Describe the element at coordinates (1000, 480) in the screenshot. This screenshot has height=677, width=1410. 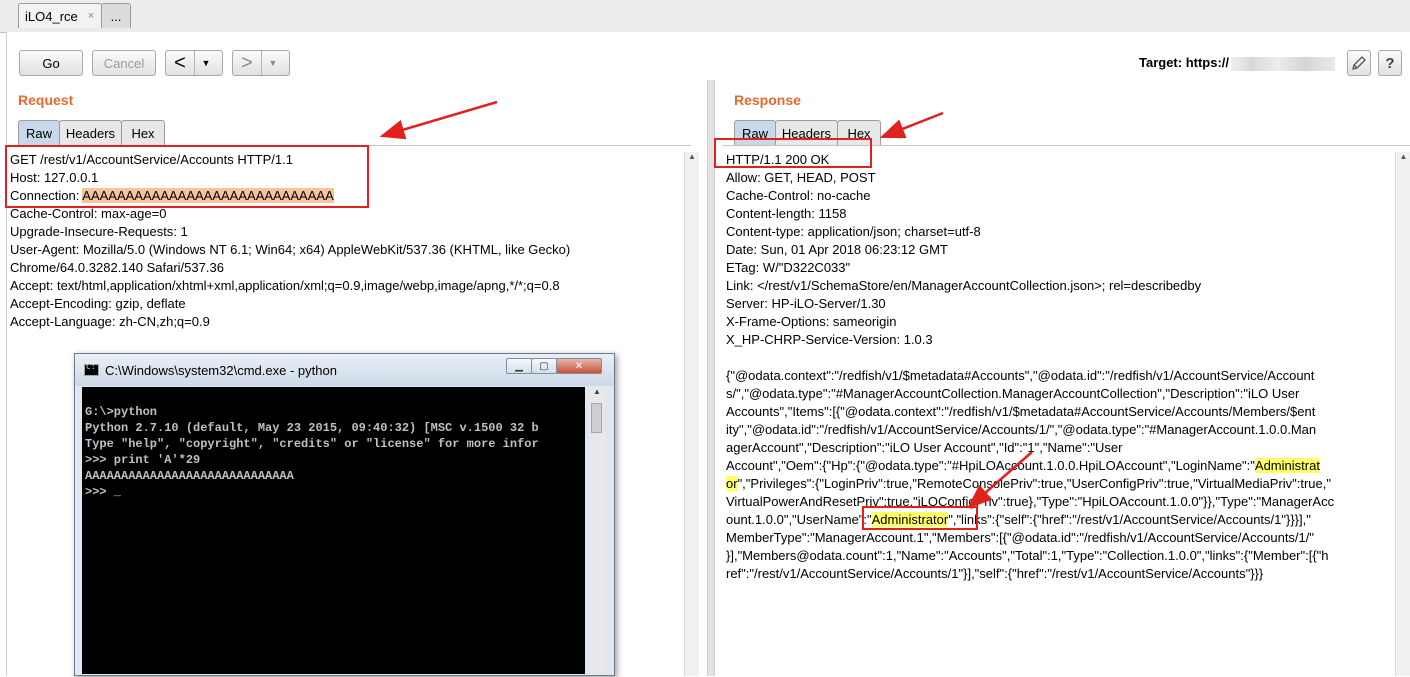
I see `arrow-to-username` at that location.